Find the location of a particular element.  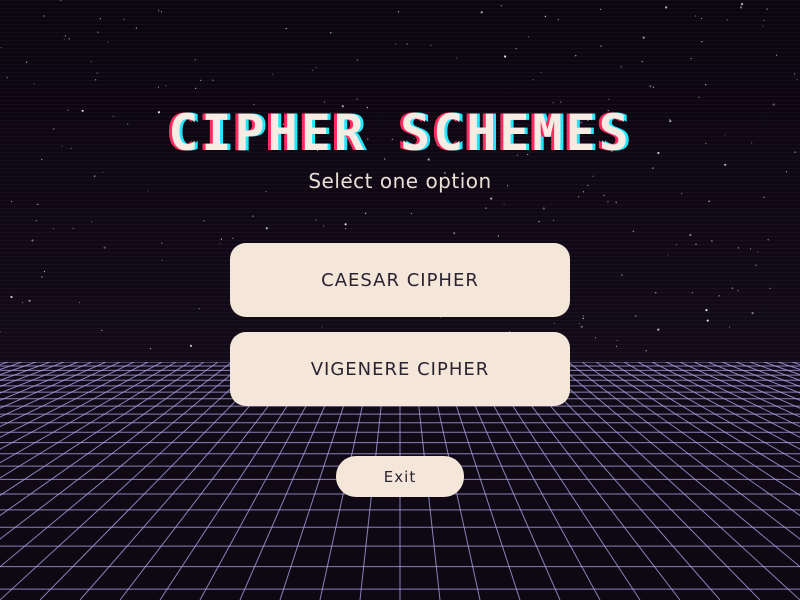

page-title: CIPHER SCHEMES is located at coordinates (400, 133).